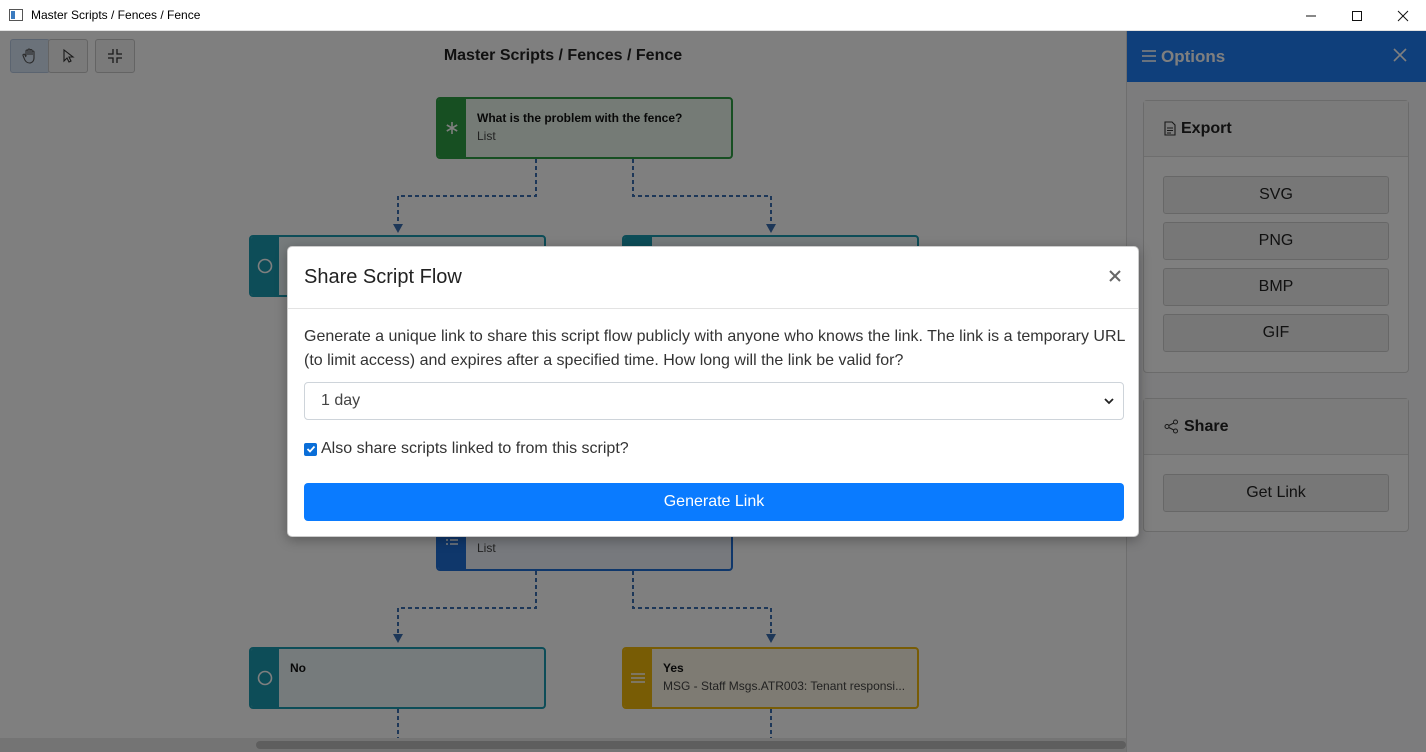 This screenshot has height=752, width=1426. I want to click on minimize-button, so click(1311, 15).